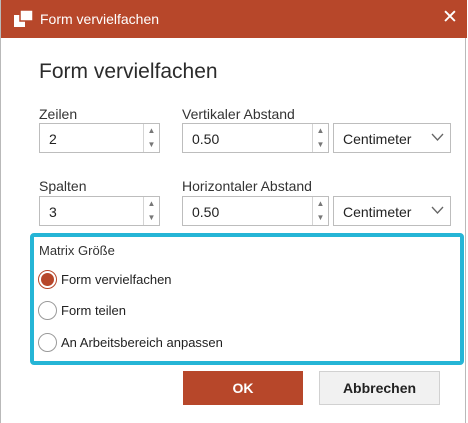 The height and width of the screenshot is (423, 468). I want to click on radio-duplicate-shape: Form vervielfachen, so click(148, 280).